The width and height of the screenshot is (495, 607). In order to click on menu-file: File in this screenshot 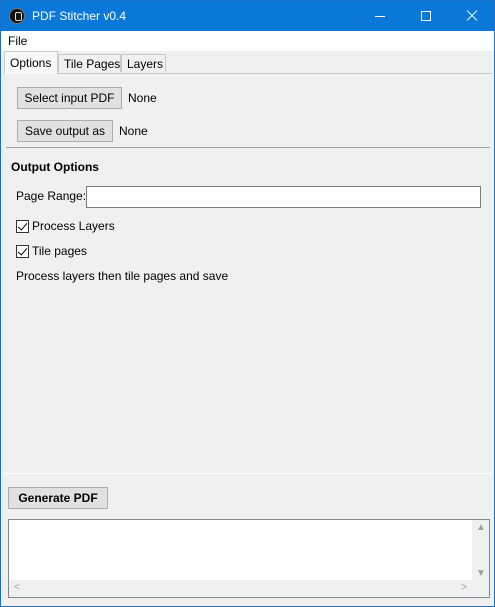, I will do `click(17, 41)`.